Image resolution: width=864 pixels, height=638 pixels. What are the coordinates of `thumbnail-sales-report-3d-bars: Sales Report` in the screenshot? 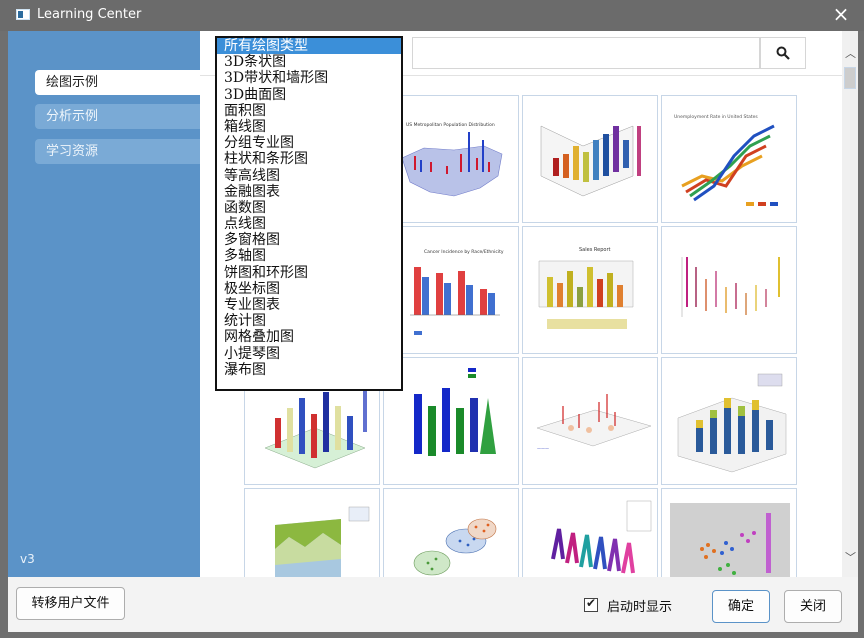 It's located at (590, 290).